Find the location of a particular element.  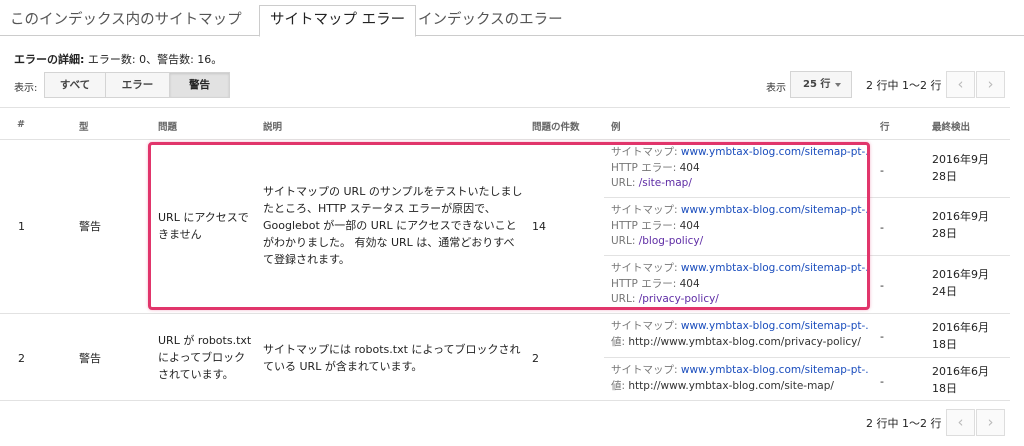

tab-bar: このインデックス内のサイトマップ サイトマップ エラー インデックスのエラー is located at coordinates (512, 18).